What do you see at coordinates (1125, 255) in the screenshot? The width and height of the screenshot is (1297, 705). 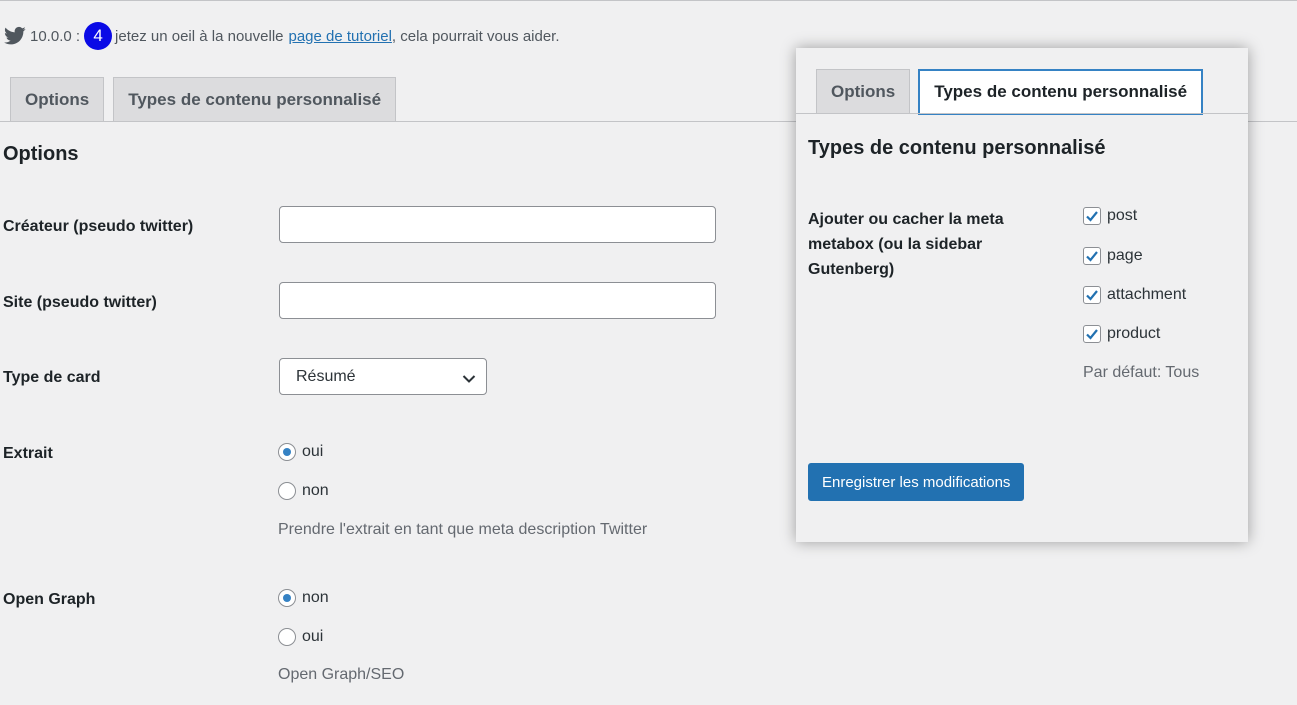 I see `checkbox-label: page` at bounding box center [1125, 255].